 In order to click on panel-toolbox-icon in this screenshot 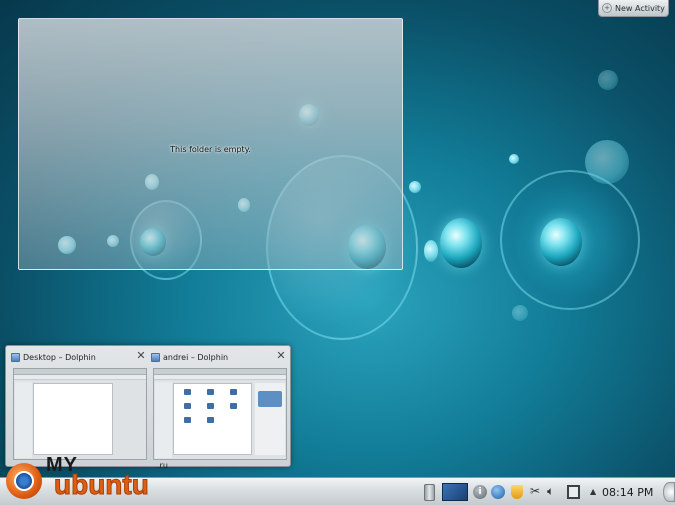, I will do `click(669, 492)`.